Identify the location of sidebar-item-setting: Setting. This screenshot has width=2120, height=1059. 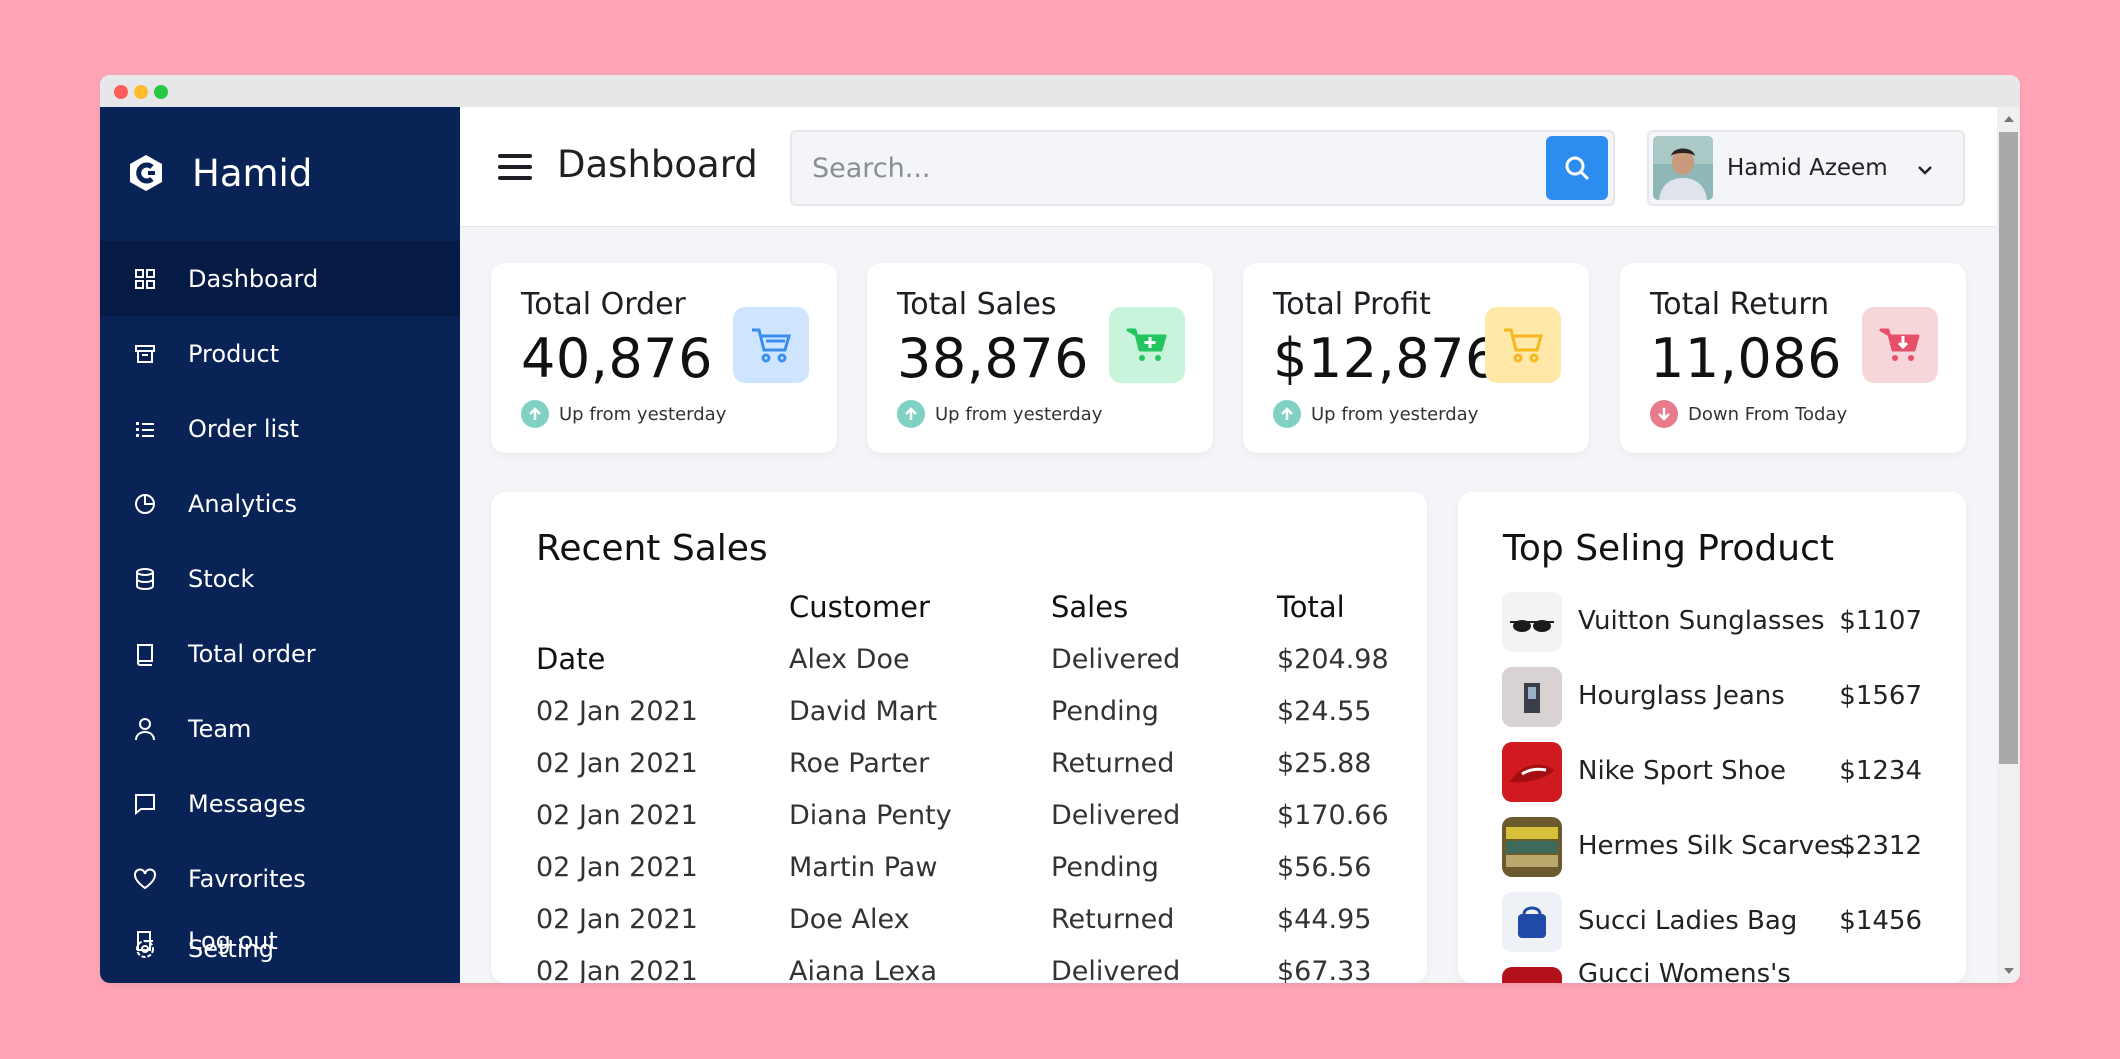
(203, 949).